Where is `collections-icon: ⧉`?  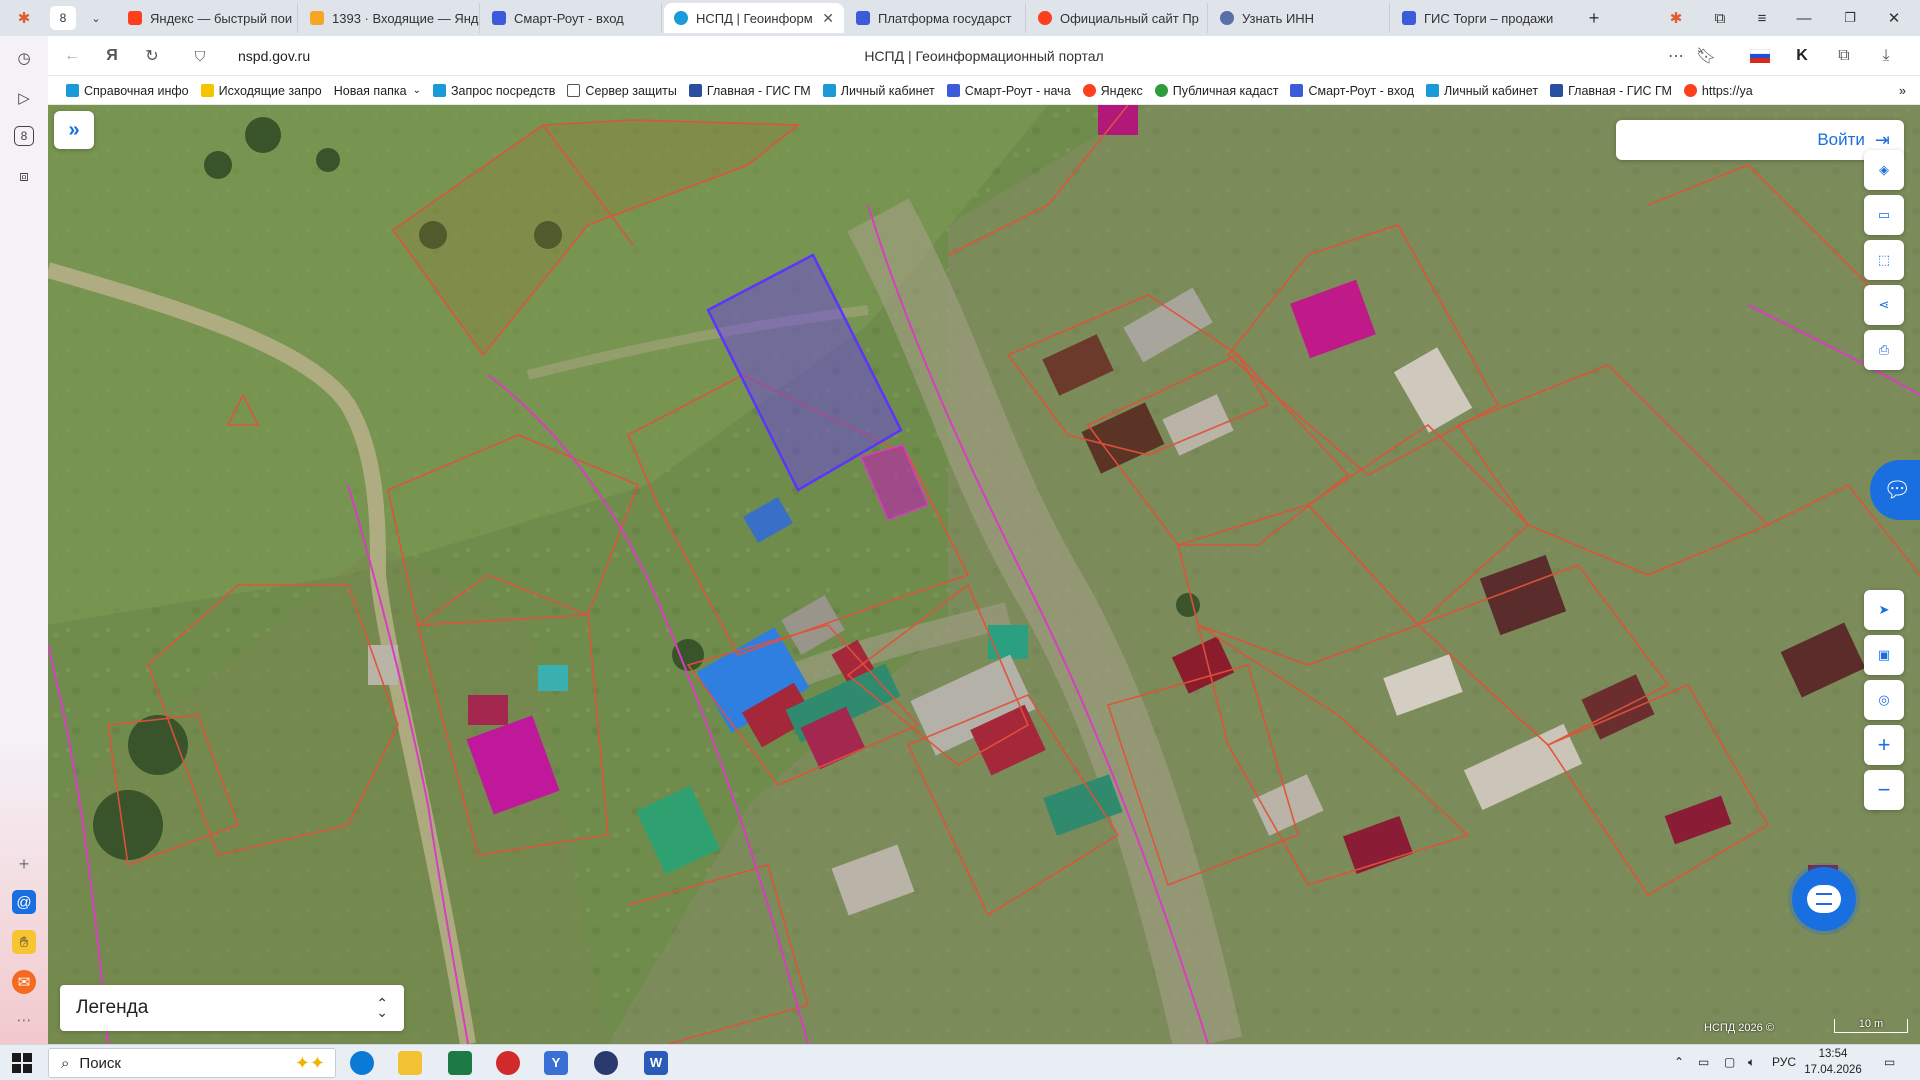 collections-icon: ⧉ is located at coordinates (1720, 18).